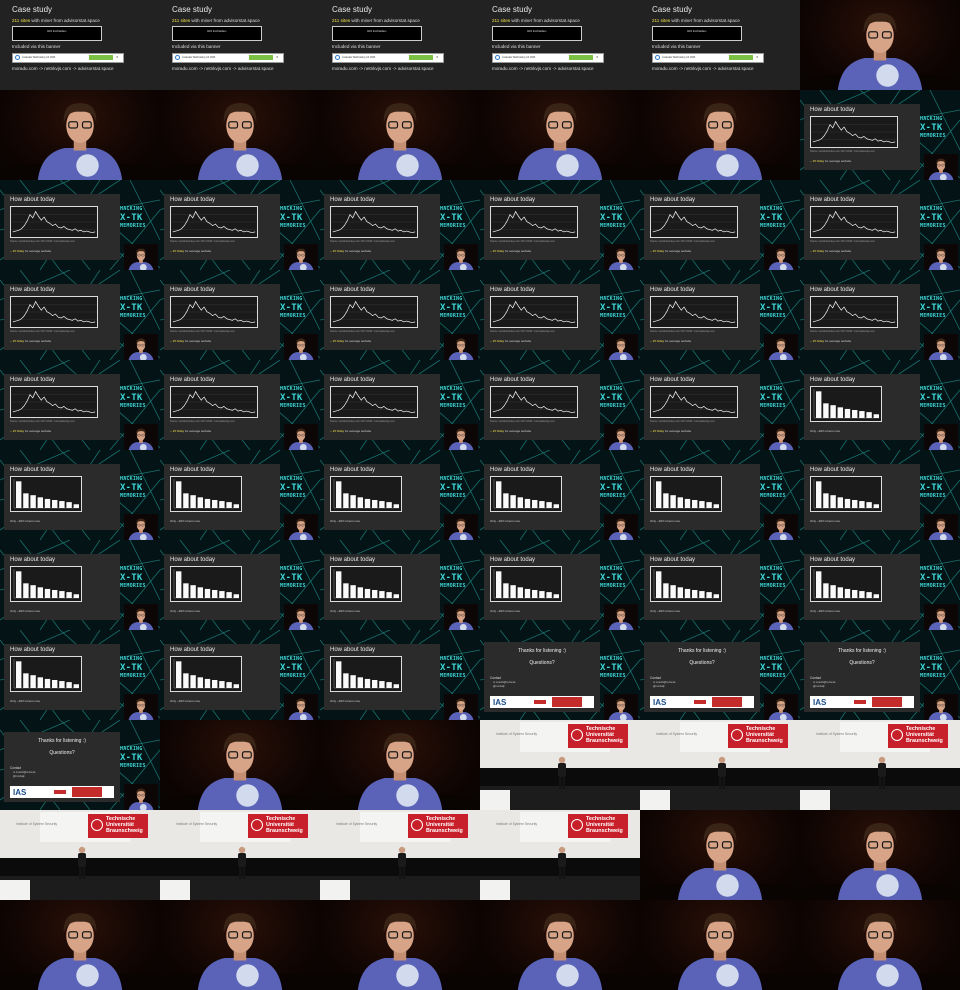  I want to click on contact-email: m.musch@tu-bs.de, so click(24, 772).